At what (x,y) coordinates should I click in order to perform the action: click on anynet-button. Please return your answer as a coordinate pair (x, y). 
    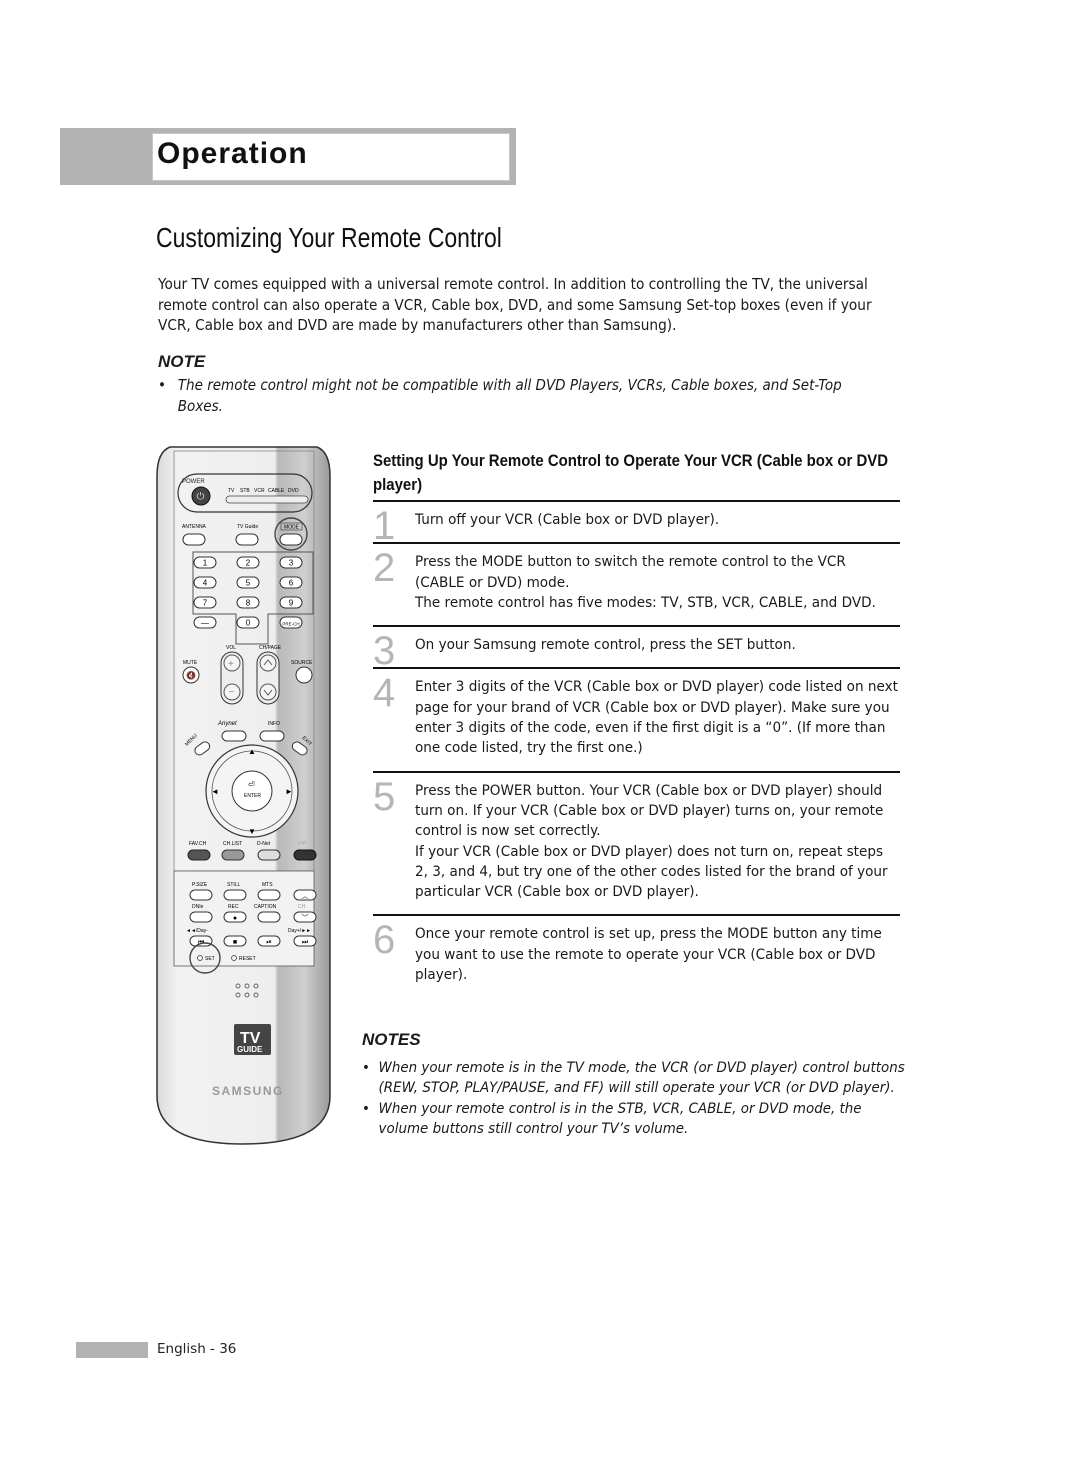
    Looking at the image, I should click on (234, 736).